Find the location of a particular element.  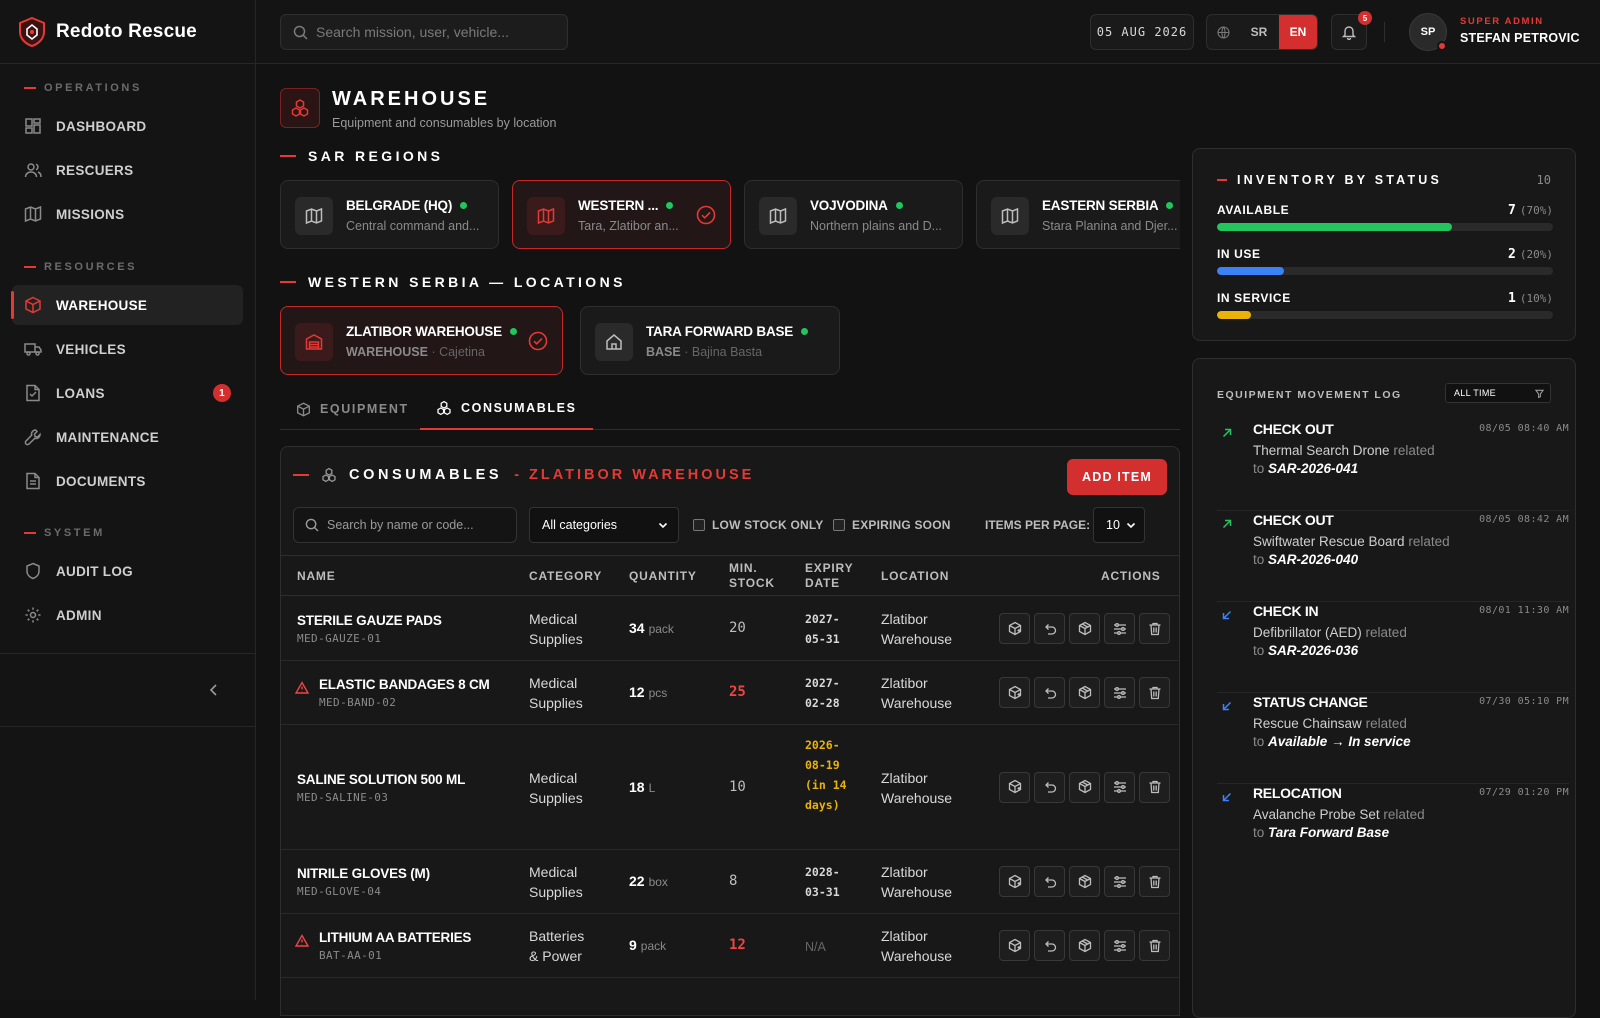

nav-item-warehouse: WAREHOUSE is located at coordinates (127, 305).